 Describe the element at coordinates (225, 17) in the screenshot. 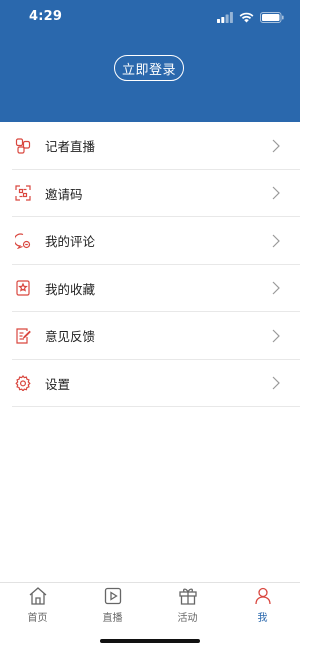

I see `signal-icon` at that location.